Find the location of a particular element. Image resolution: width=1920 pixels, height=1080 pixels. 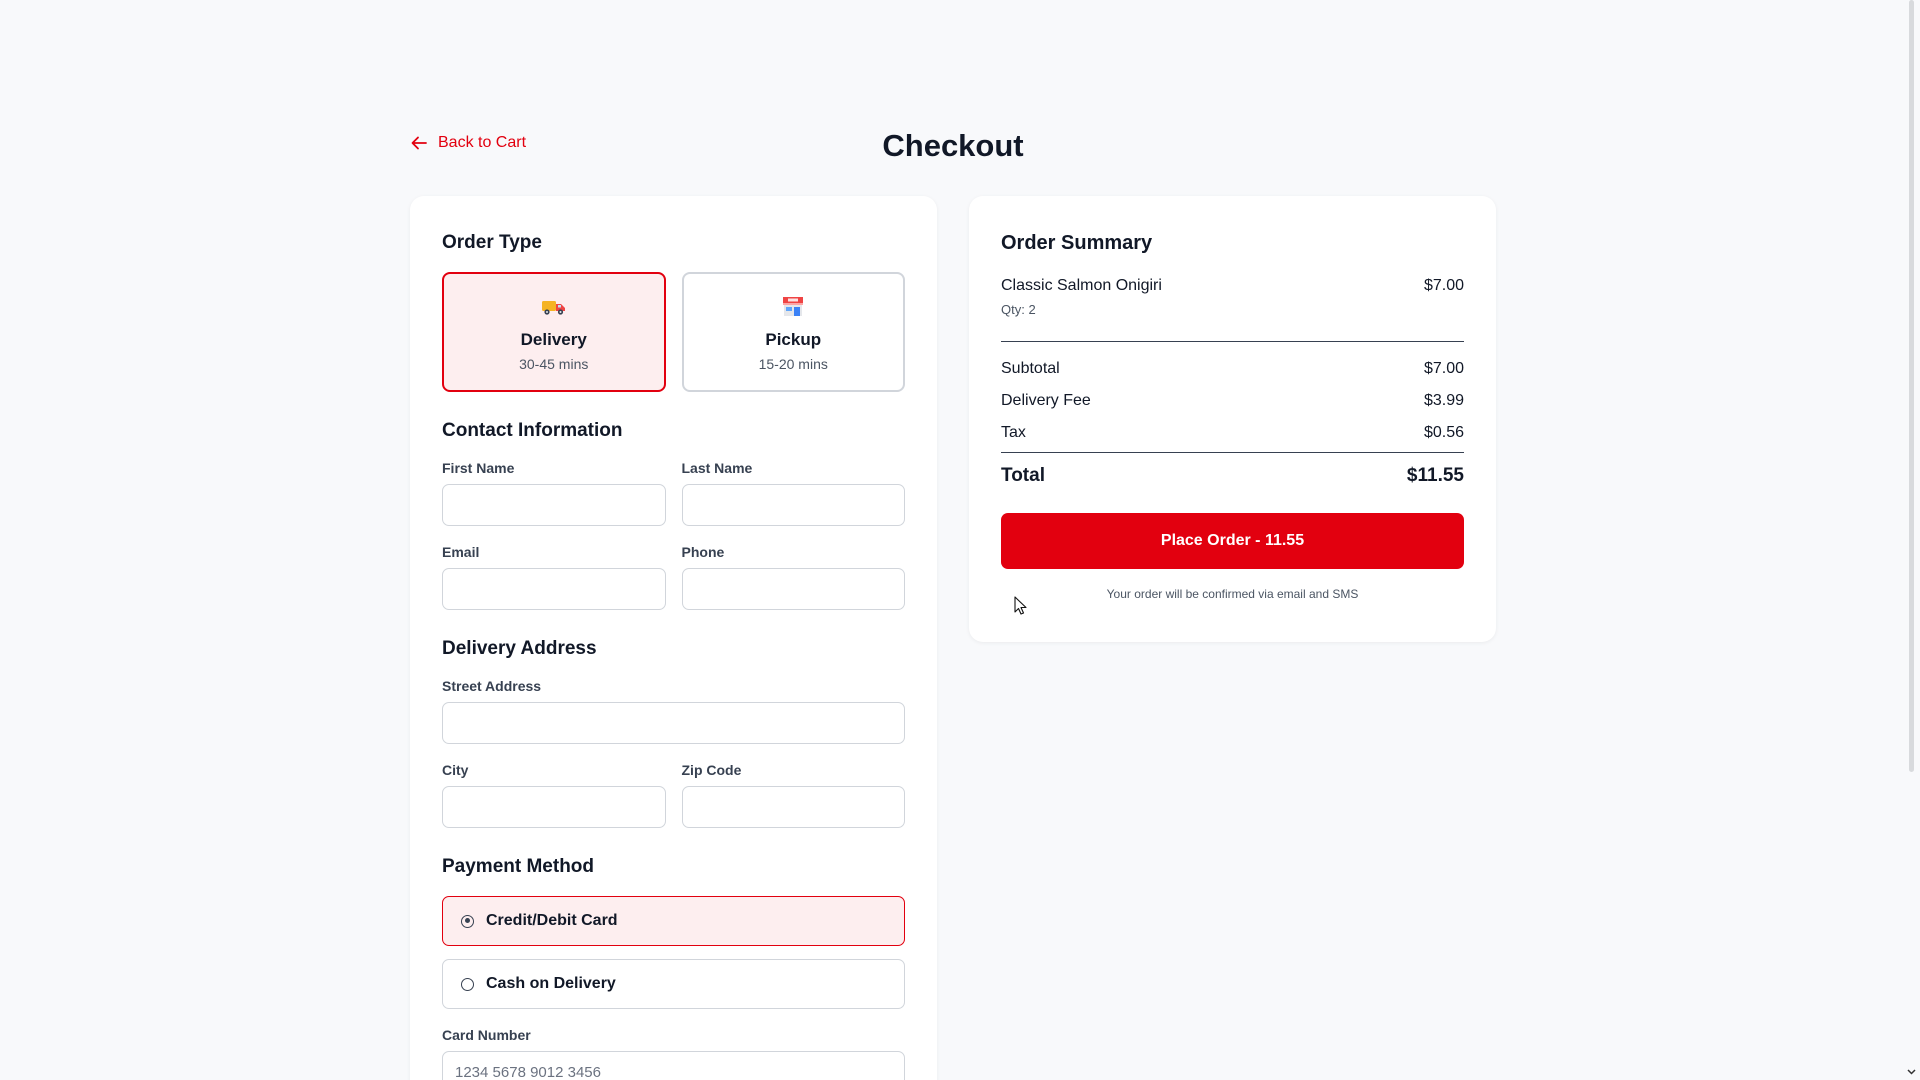

phone-label: Phone is located at coordinates (703, 552).